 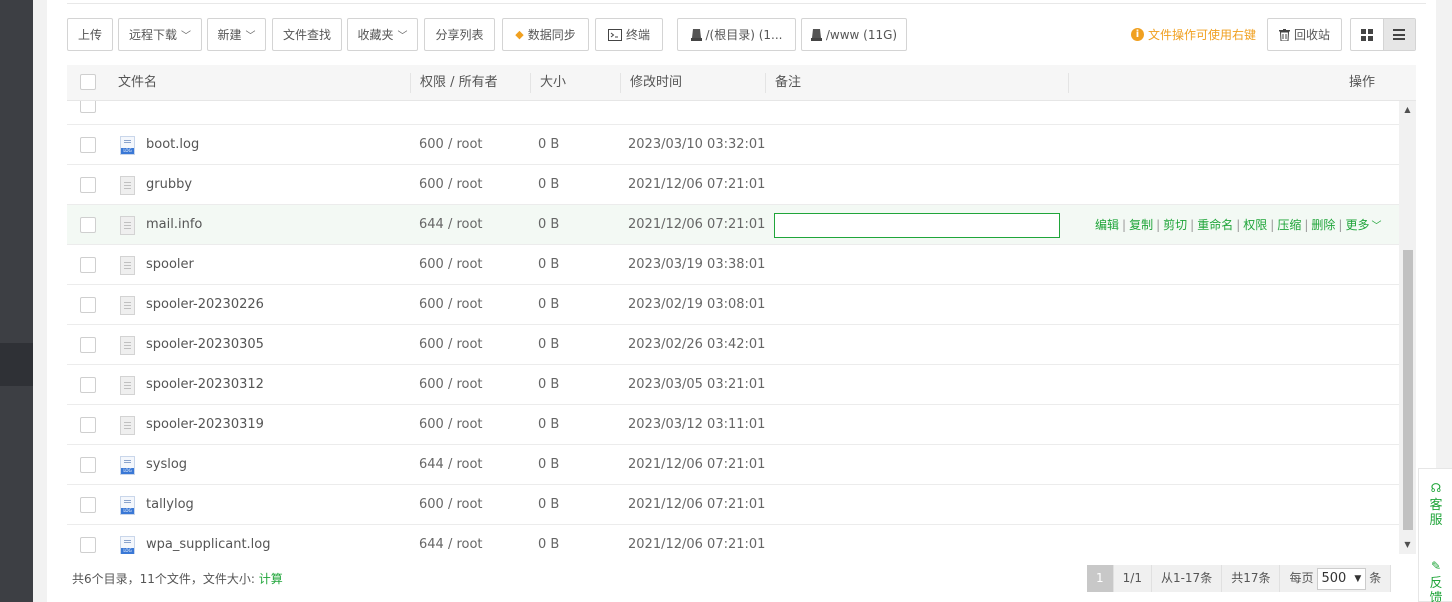 What do you see at coordinates (917, 225) in the screenshot?
I see `remark-input` at bounding box center [917, 225].